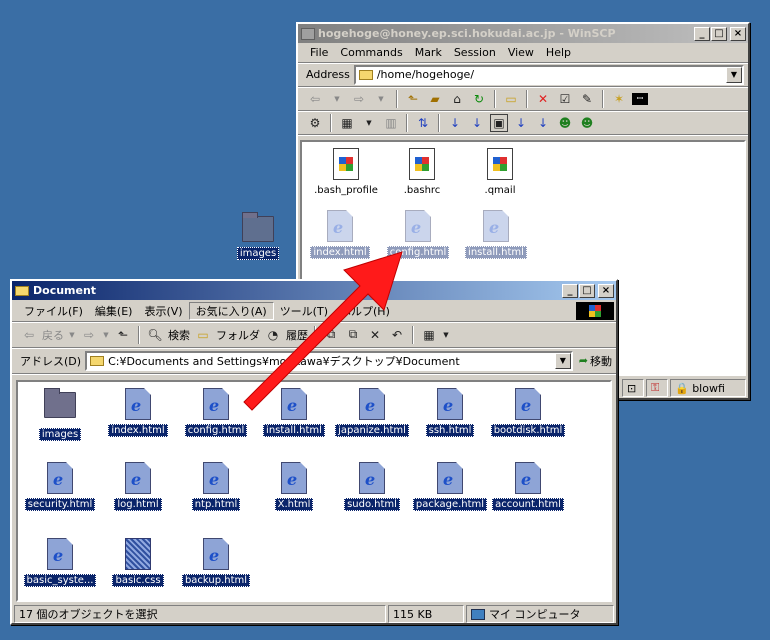 This screenshot has width=770, height=640. Describe the element at coordinates (319, 52) in the screenshot. I see `menu-file: File` at that location.